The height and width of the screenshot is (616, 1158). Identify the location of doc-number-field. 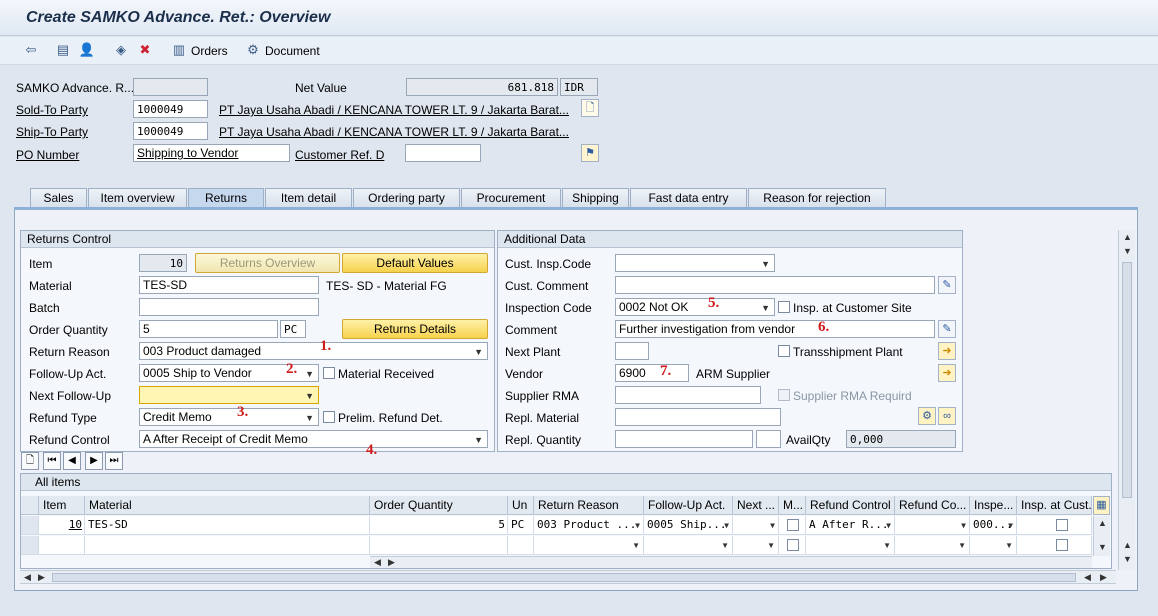
(170, 87).